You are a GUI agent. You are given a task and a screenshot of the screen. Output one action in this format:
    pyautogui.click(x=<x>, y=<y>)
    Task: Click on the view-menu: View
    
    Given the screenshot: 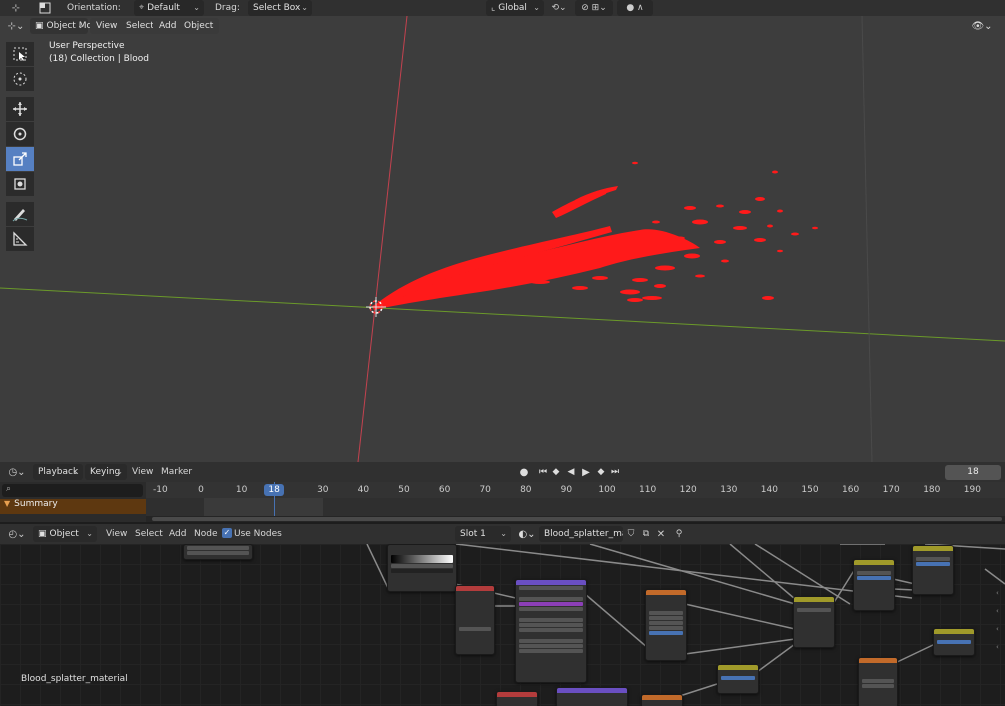 What is the action you would take?
    pyautogui.click(x=107, y=26)
    